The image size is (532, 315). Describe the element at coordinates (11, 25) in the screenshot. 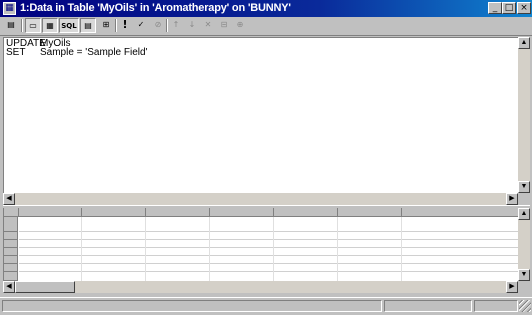

I see `properties-icon: ▤` at that location.